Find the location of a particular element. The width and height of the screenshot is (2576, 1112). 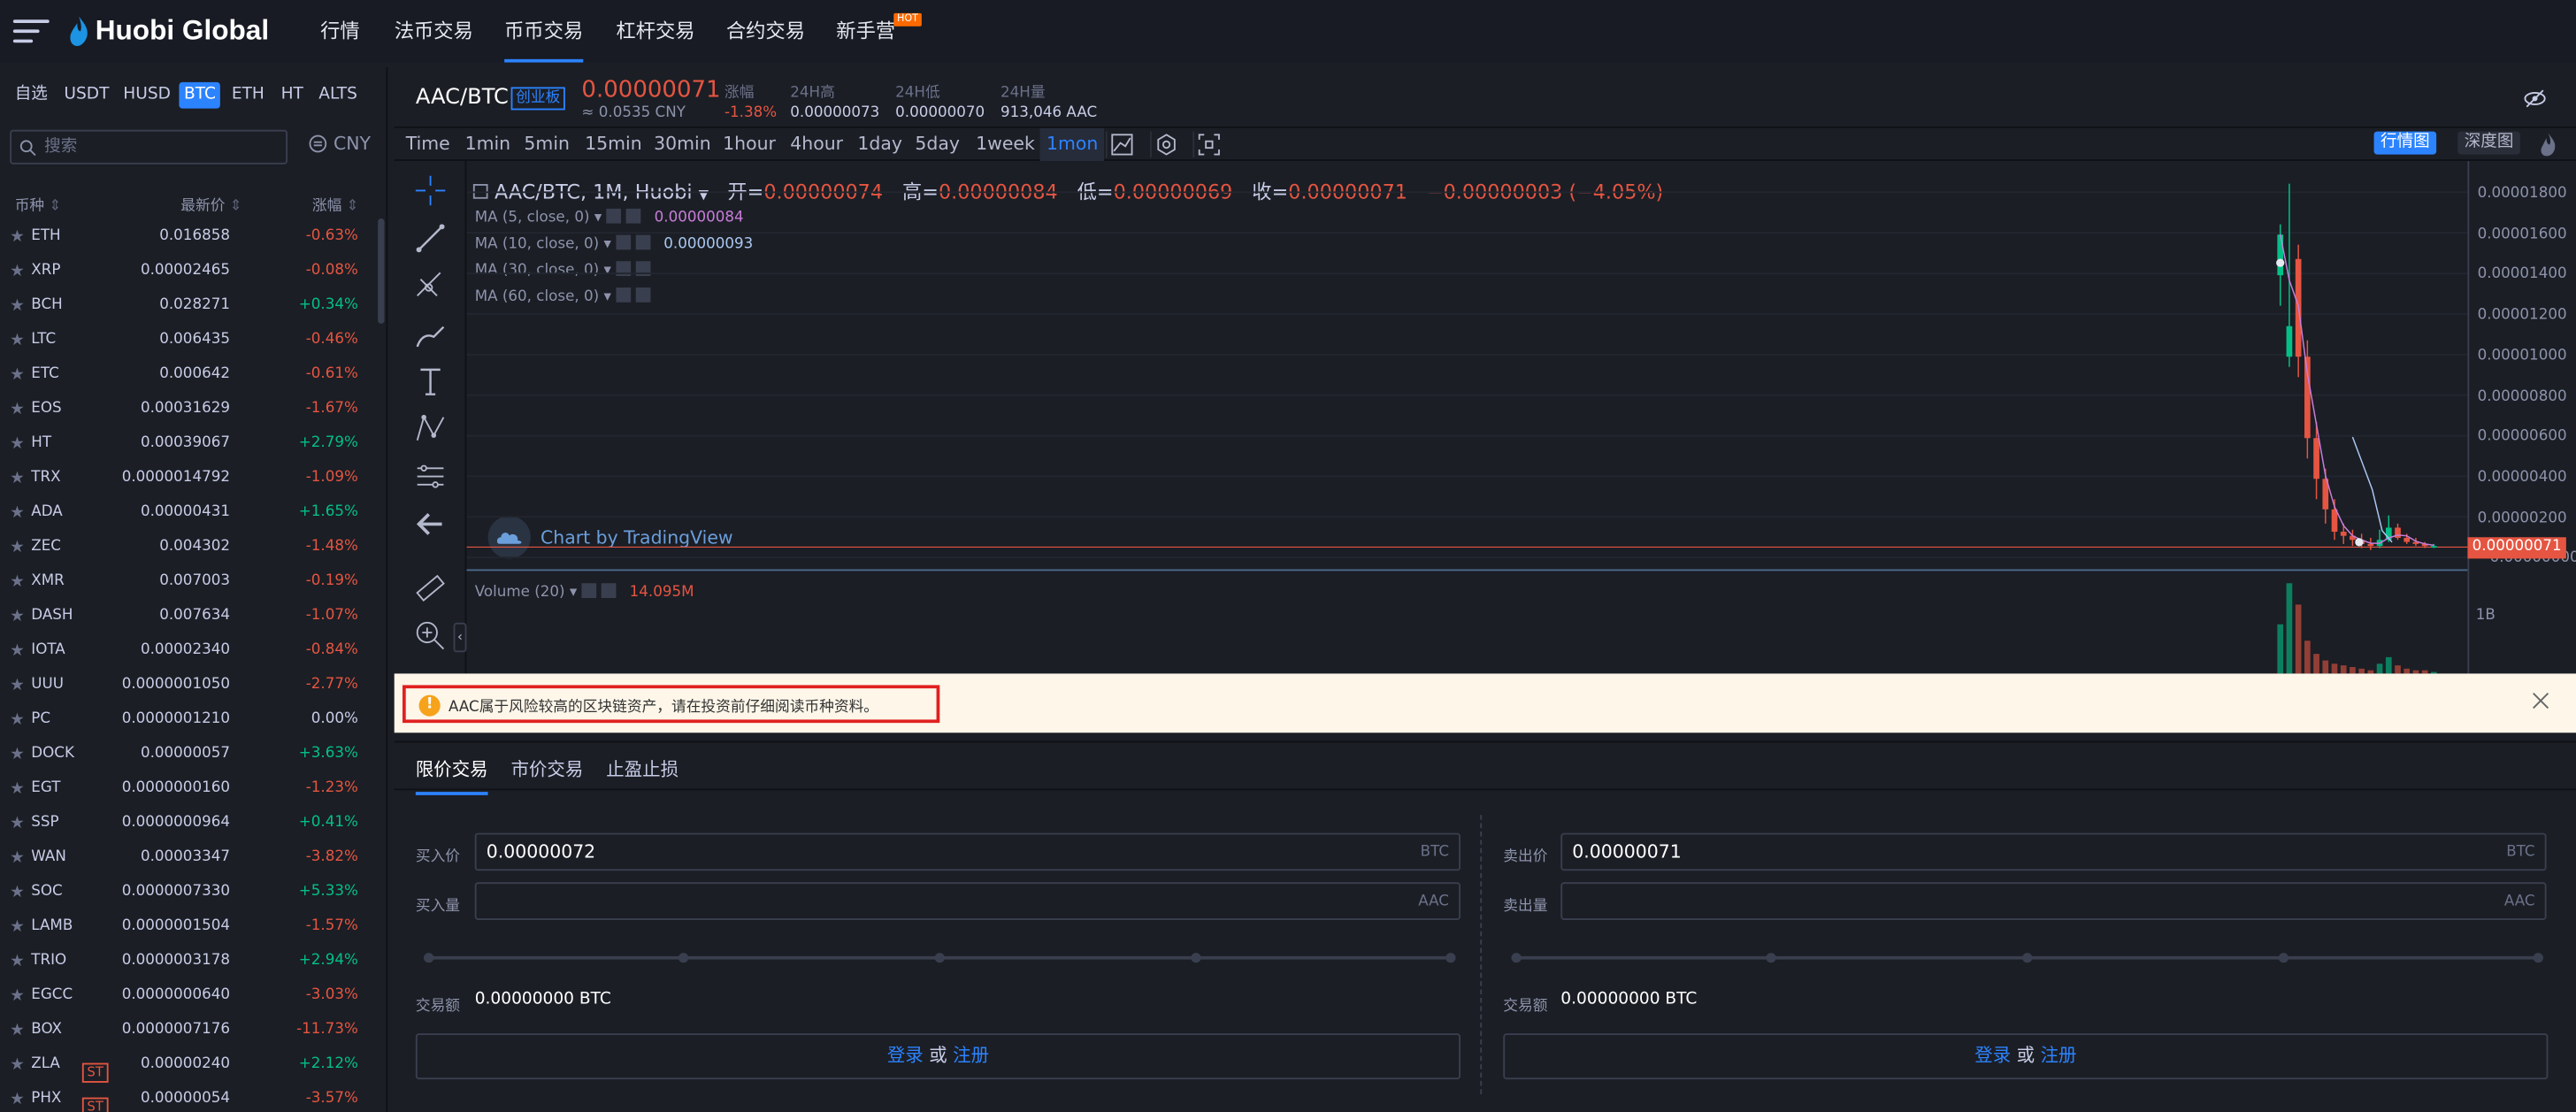

indicator-icon is located at coordinates (1120, 144).